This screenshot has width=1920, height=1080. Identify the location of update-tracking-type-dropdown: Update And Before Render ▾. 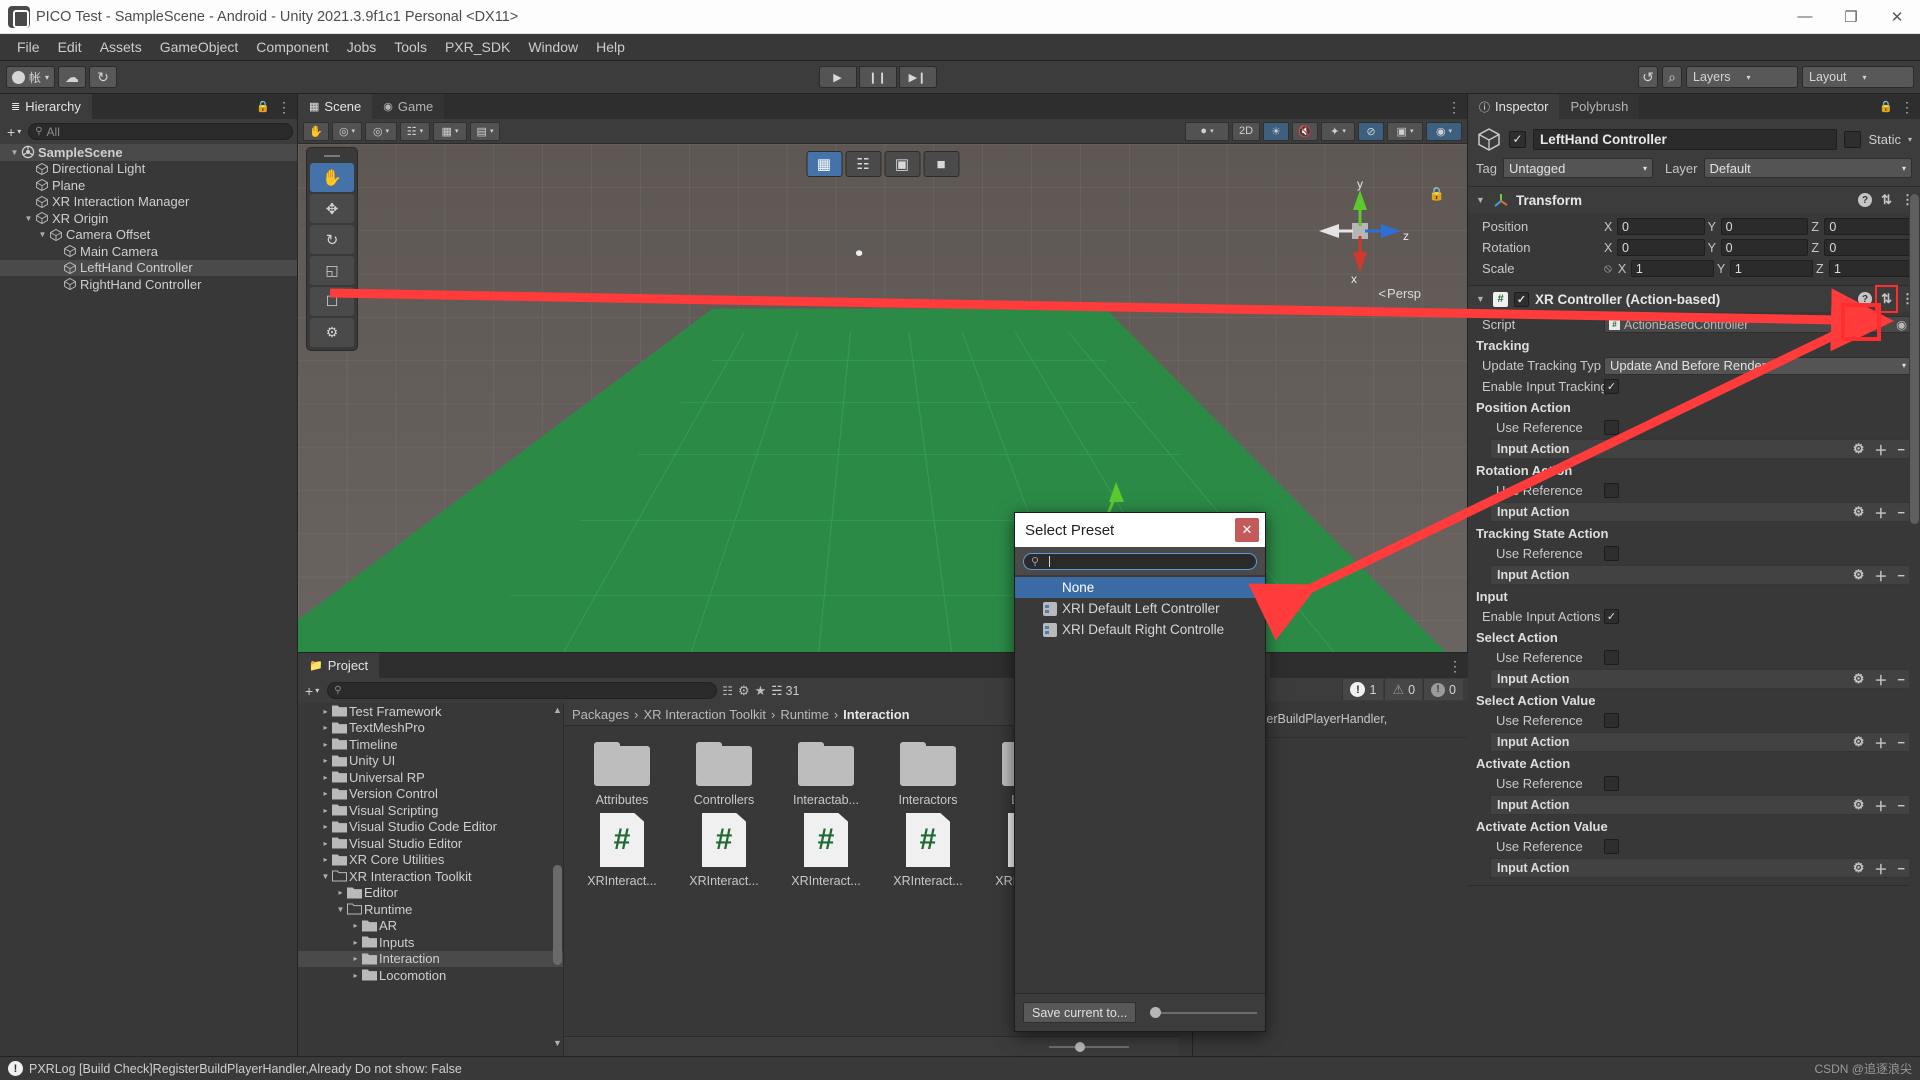
(1758, 365).